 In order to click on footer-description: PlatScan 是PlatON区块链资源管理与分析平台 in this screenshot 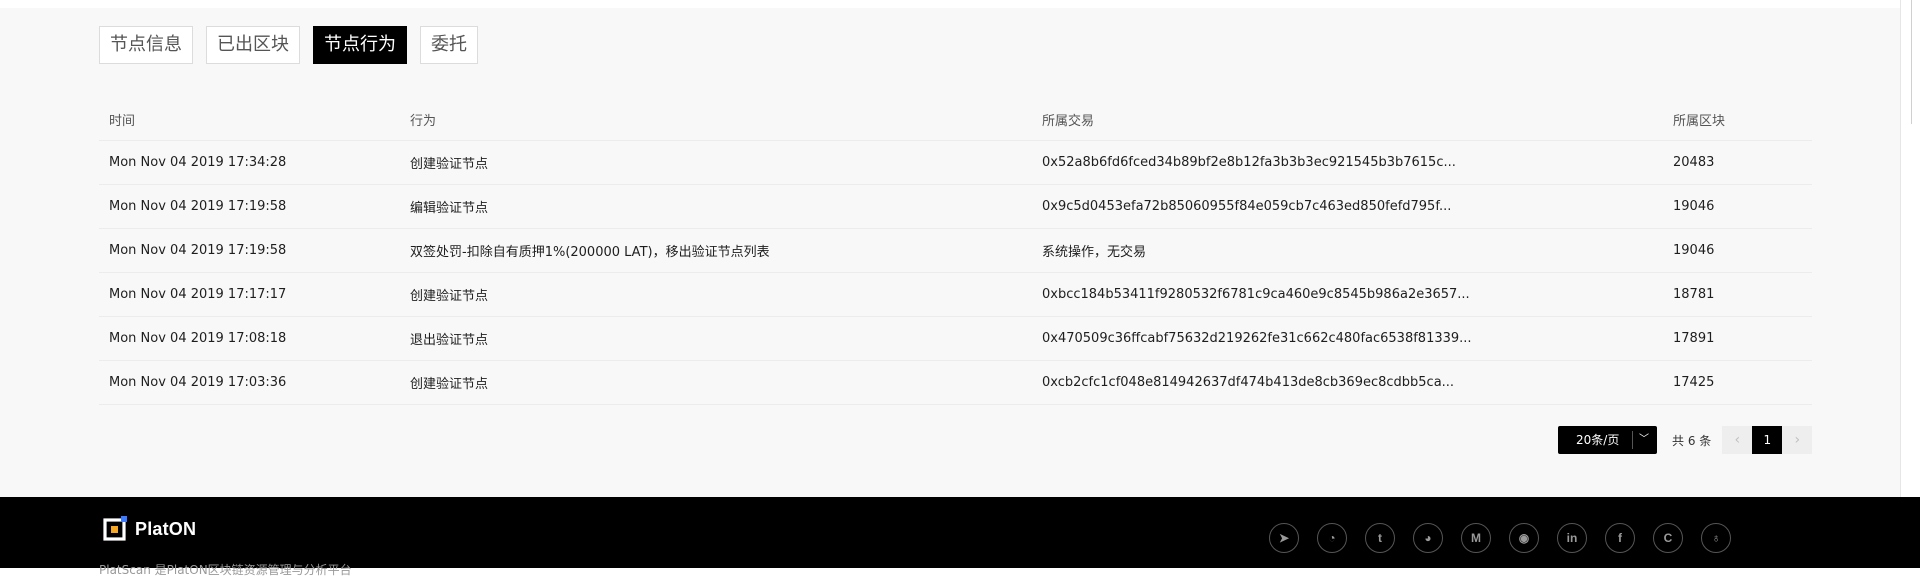, I will do `click(225, 570)`.